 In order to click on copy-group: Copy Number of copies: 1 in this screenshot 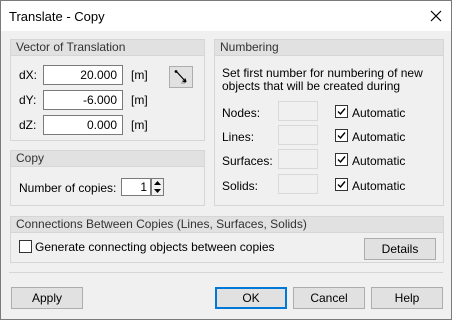, I will do `click(107, 178)`.